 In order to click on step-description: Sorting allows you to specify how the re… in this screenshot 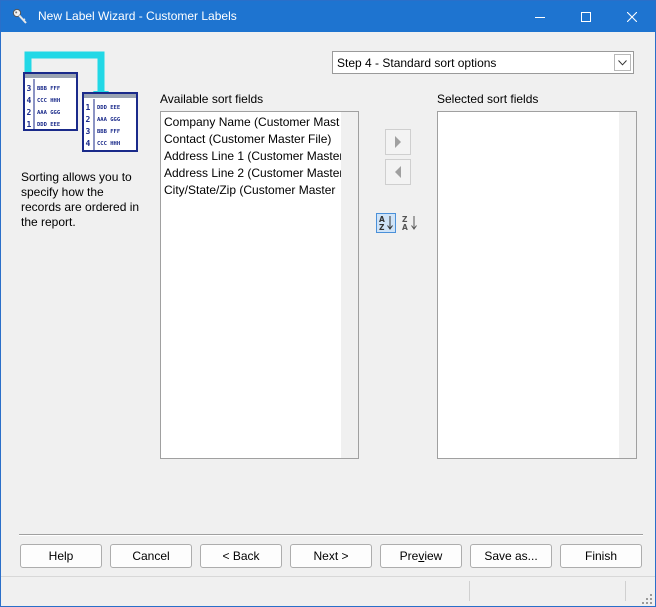, I will do `click(80, 199)`.